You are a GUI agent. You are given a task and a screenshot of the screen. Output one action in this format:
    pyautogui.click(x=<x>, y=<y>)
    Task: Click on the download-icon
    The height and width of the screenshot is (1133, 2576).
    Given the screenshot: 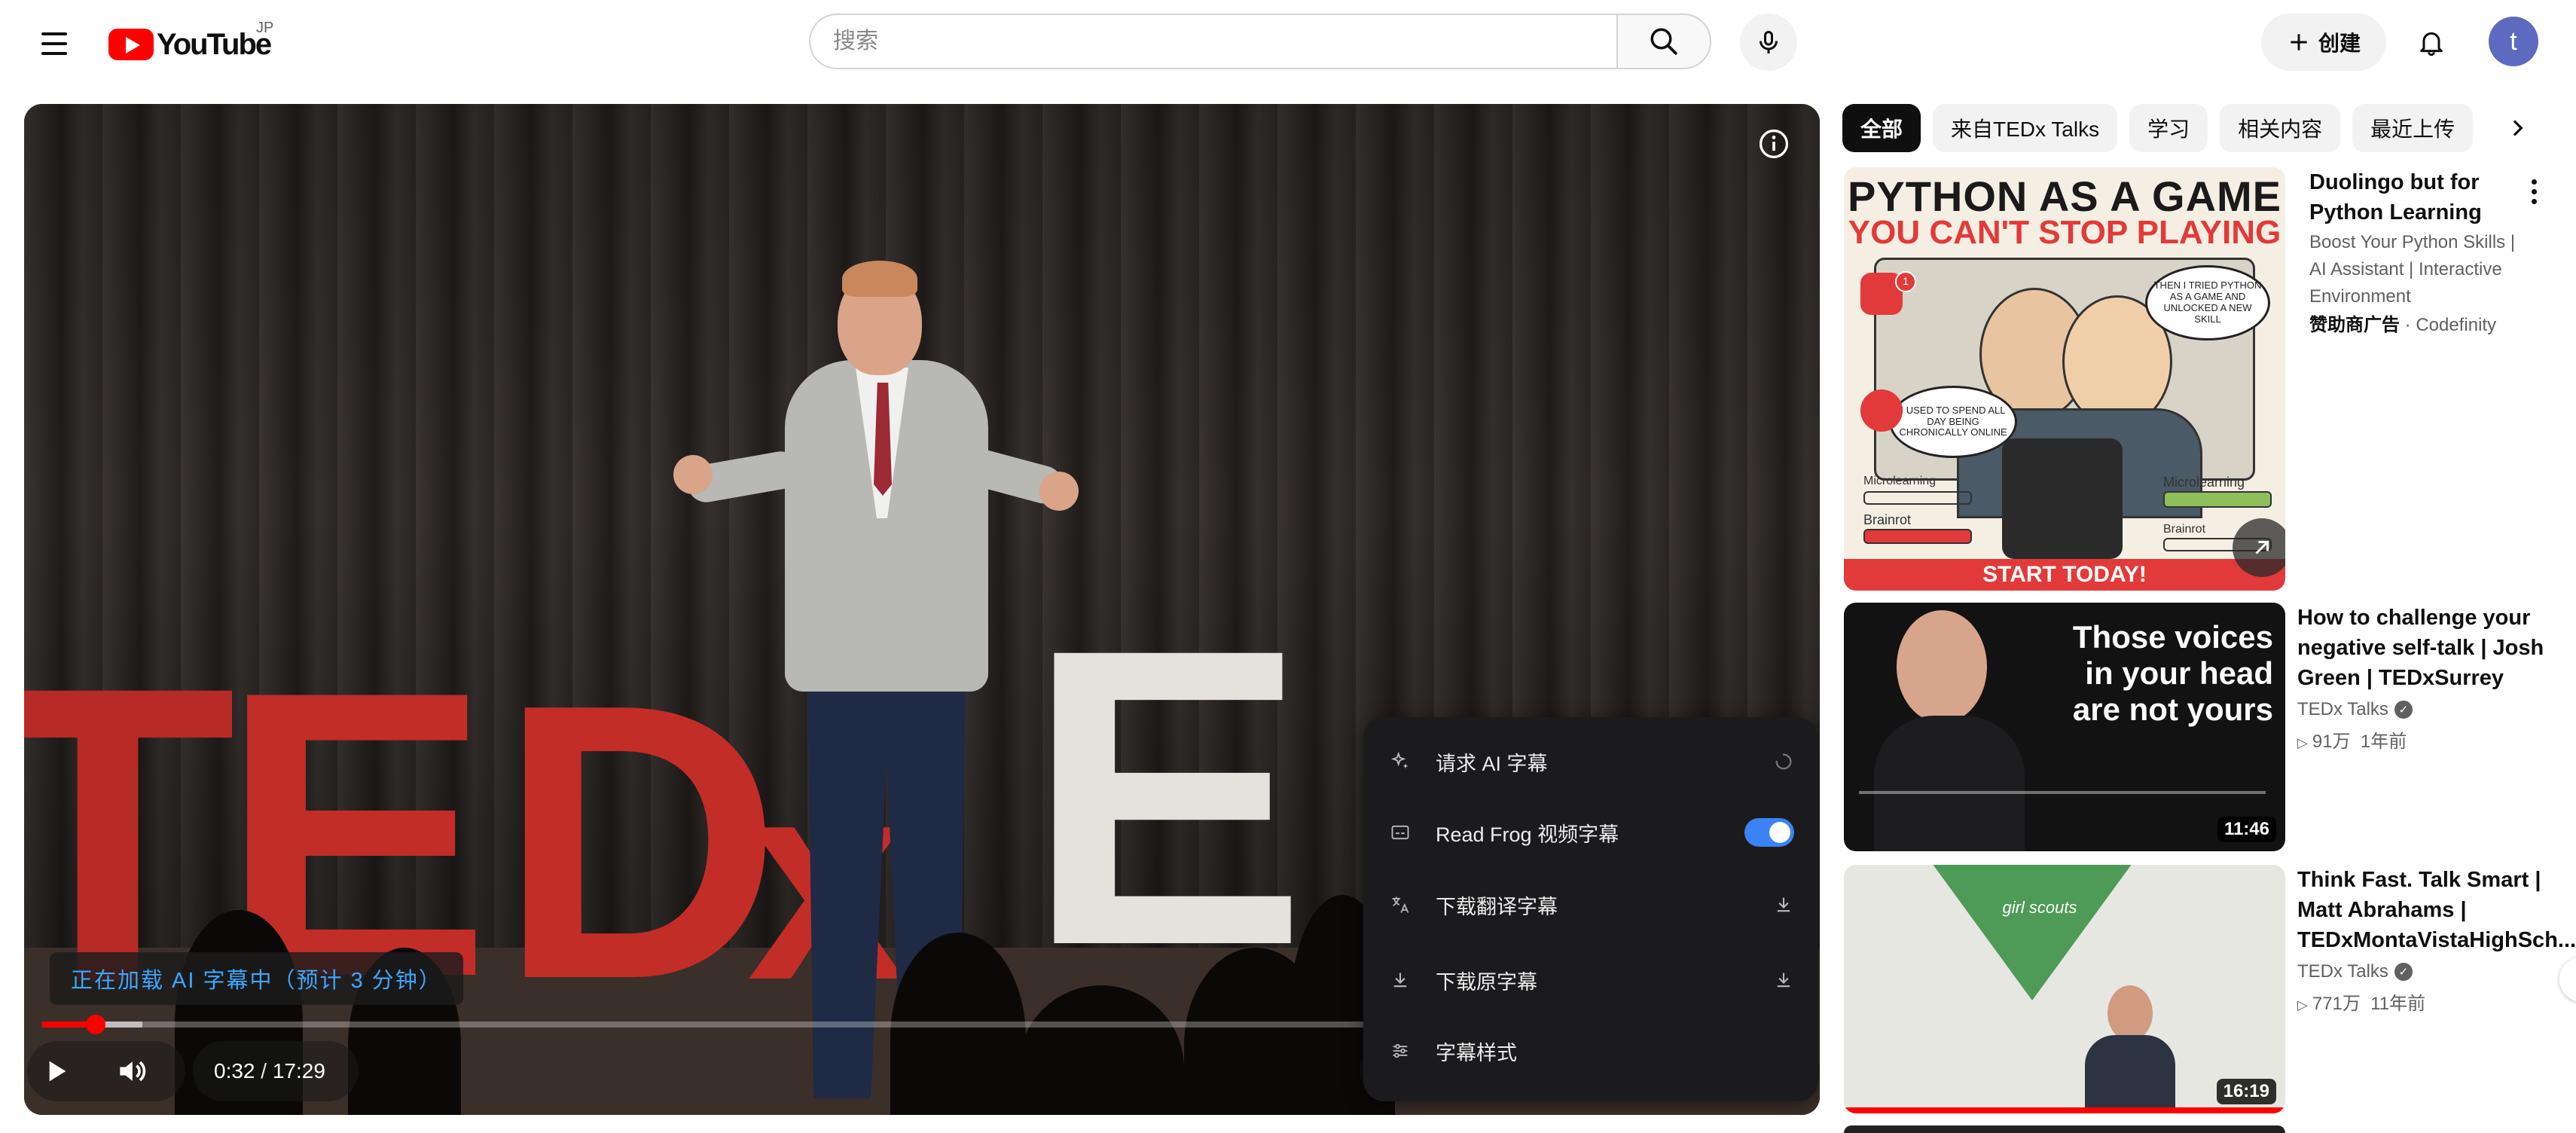 What is the action you would take?
    pyautogui.click(x=1784, y=904)
    